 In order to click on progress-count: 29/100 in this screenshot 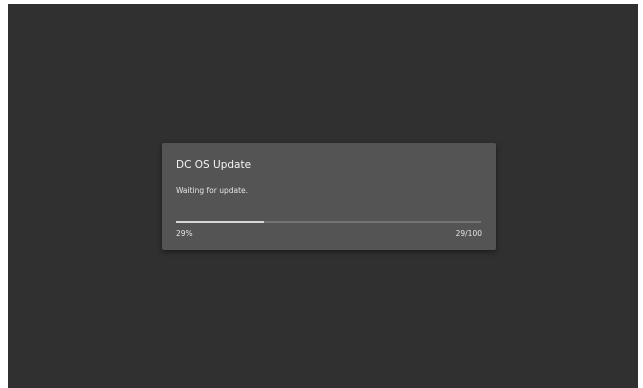, I will do `click(468, 233)`.